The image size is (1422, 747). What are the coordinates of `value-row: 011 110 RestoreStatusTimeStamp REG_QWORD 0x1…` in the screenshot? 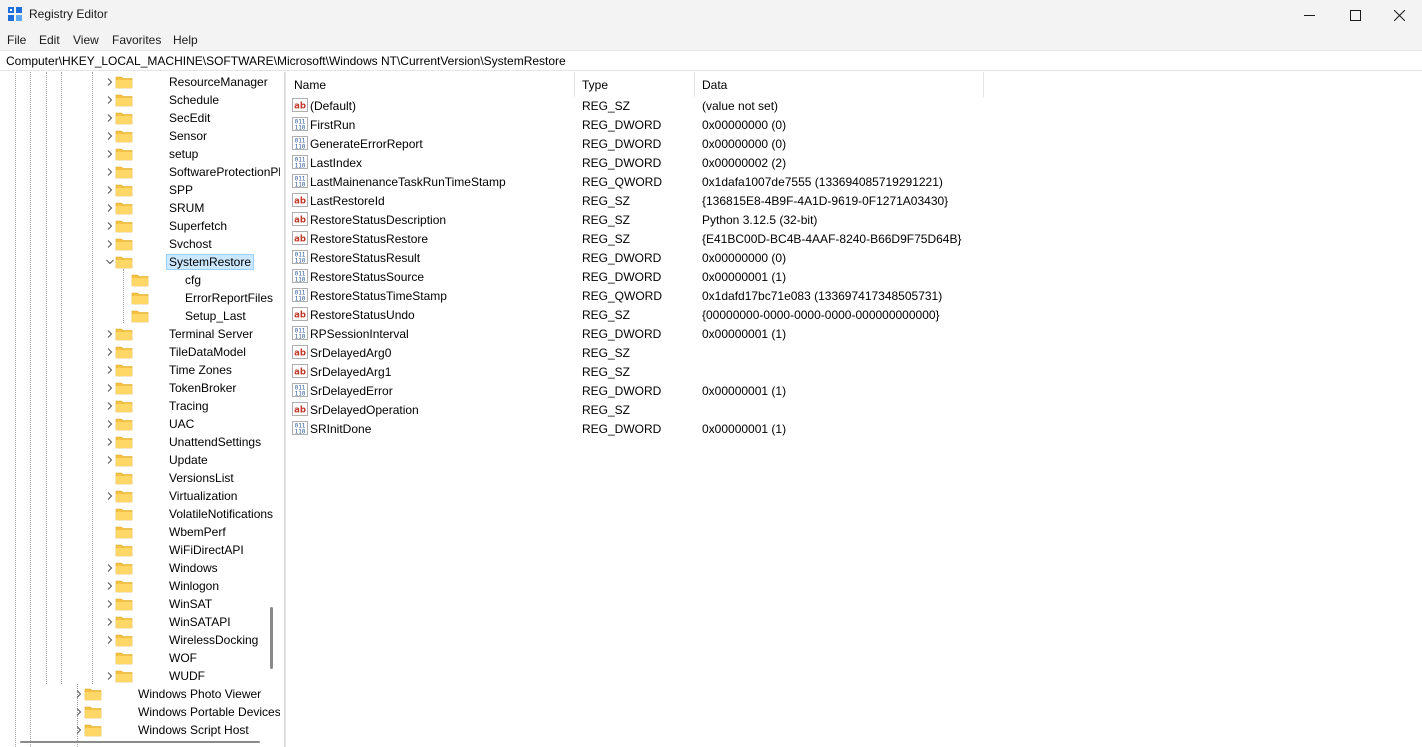 It's located at (854, 295).